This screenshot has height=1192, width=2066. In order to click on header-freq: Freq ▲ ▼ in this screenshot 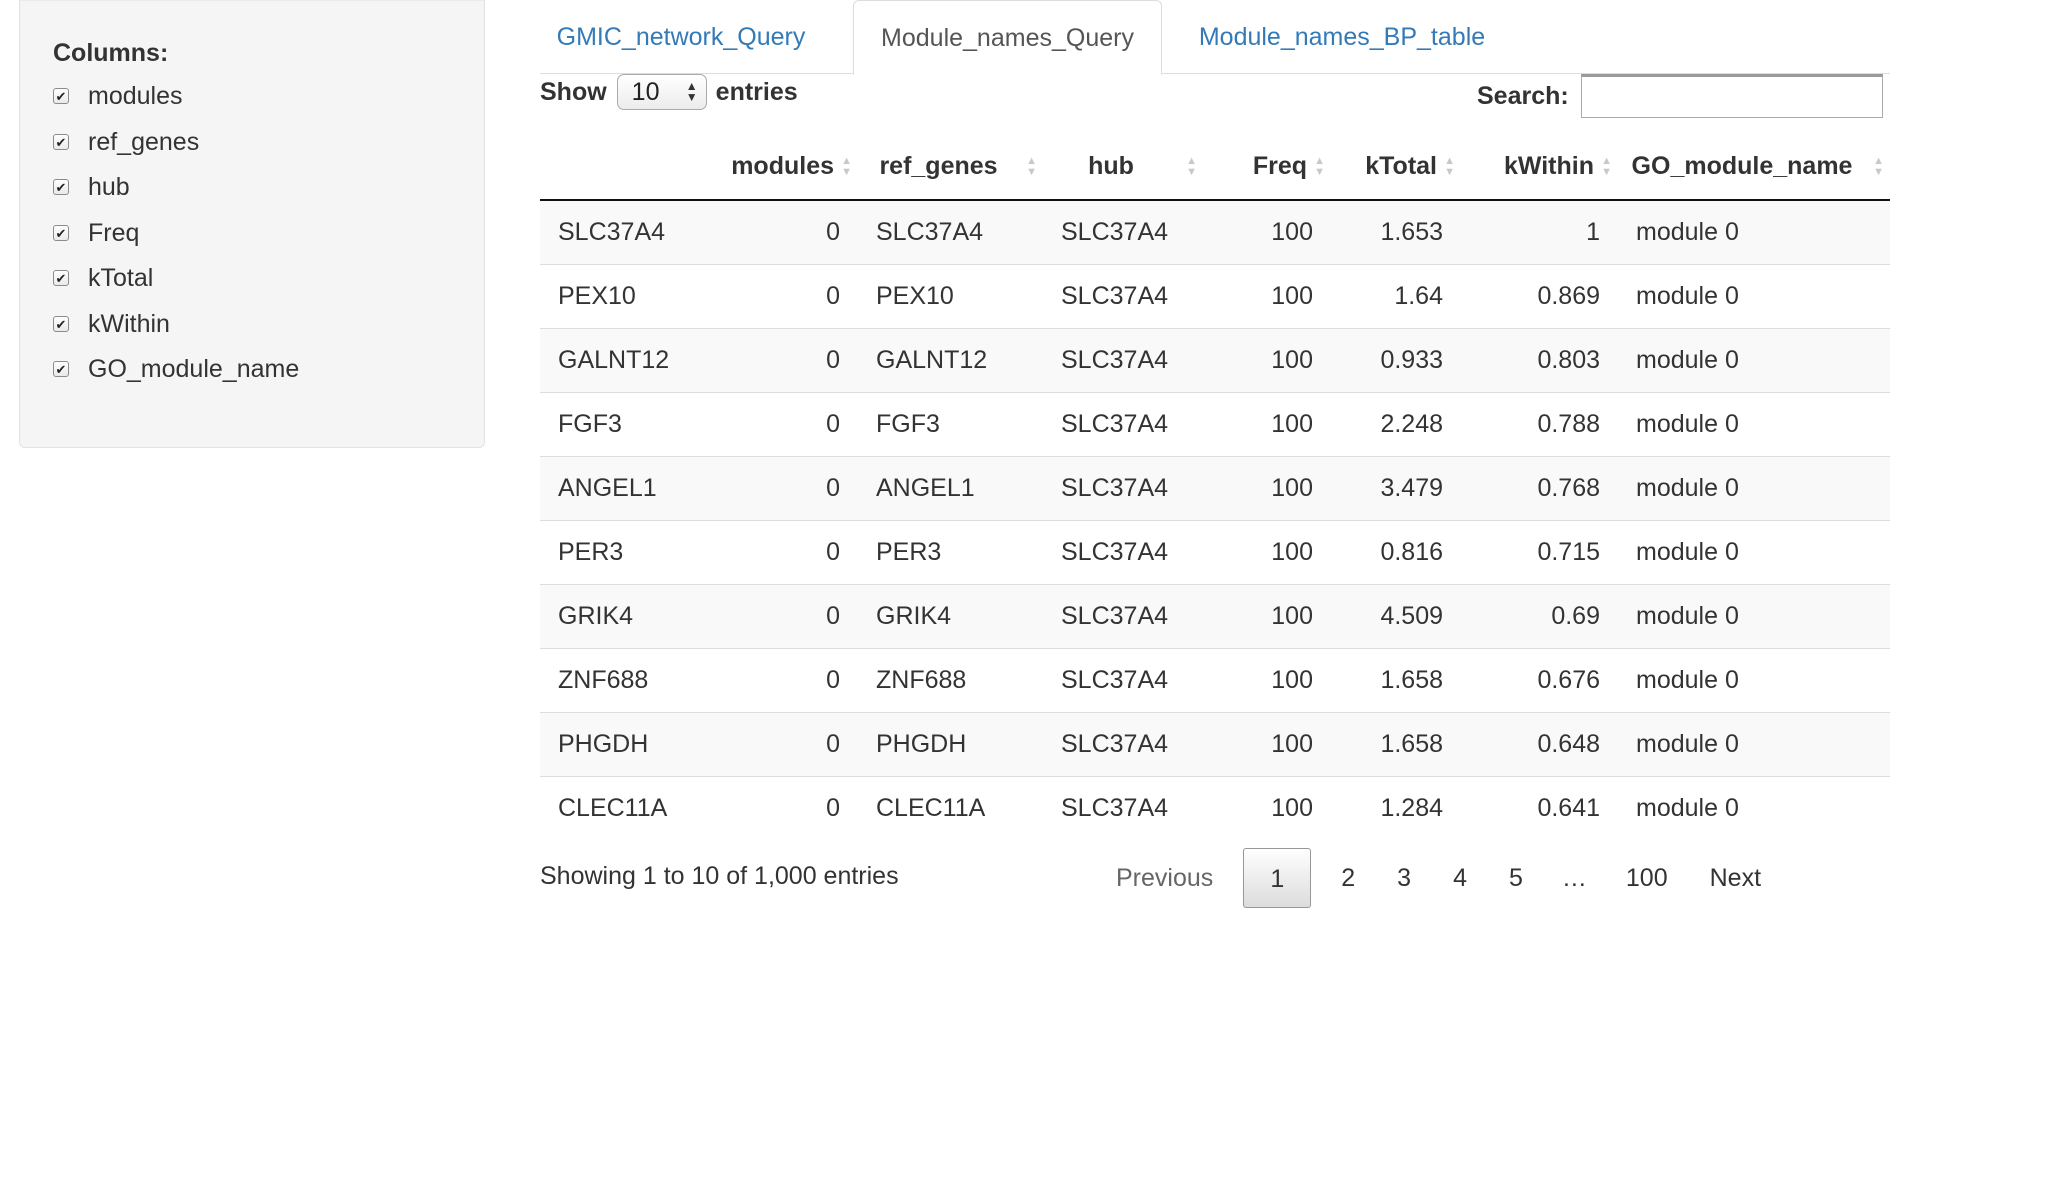, I will do `click(1267, 167)`.